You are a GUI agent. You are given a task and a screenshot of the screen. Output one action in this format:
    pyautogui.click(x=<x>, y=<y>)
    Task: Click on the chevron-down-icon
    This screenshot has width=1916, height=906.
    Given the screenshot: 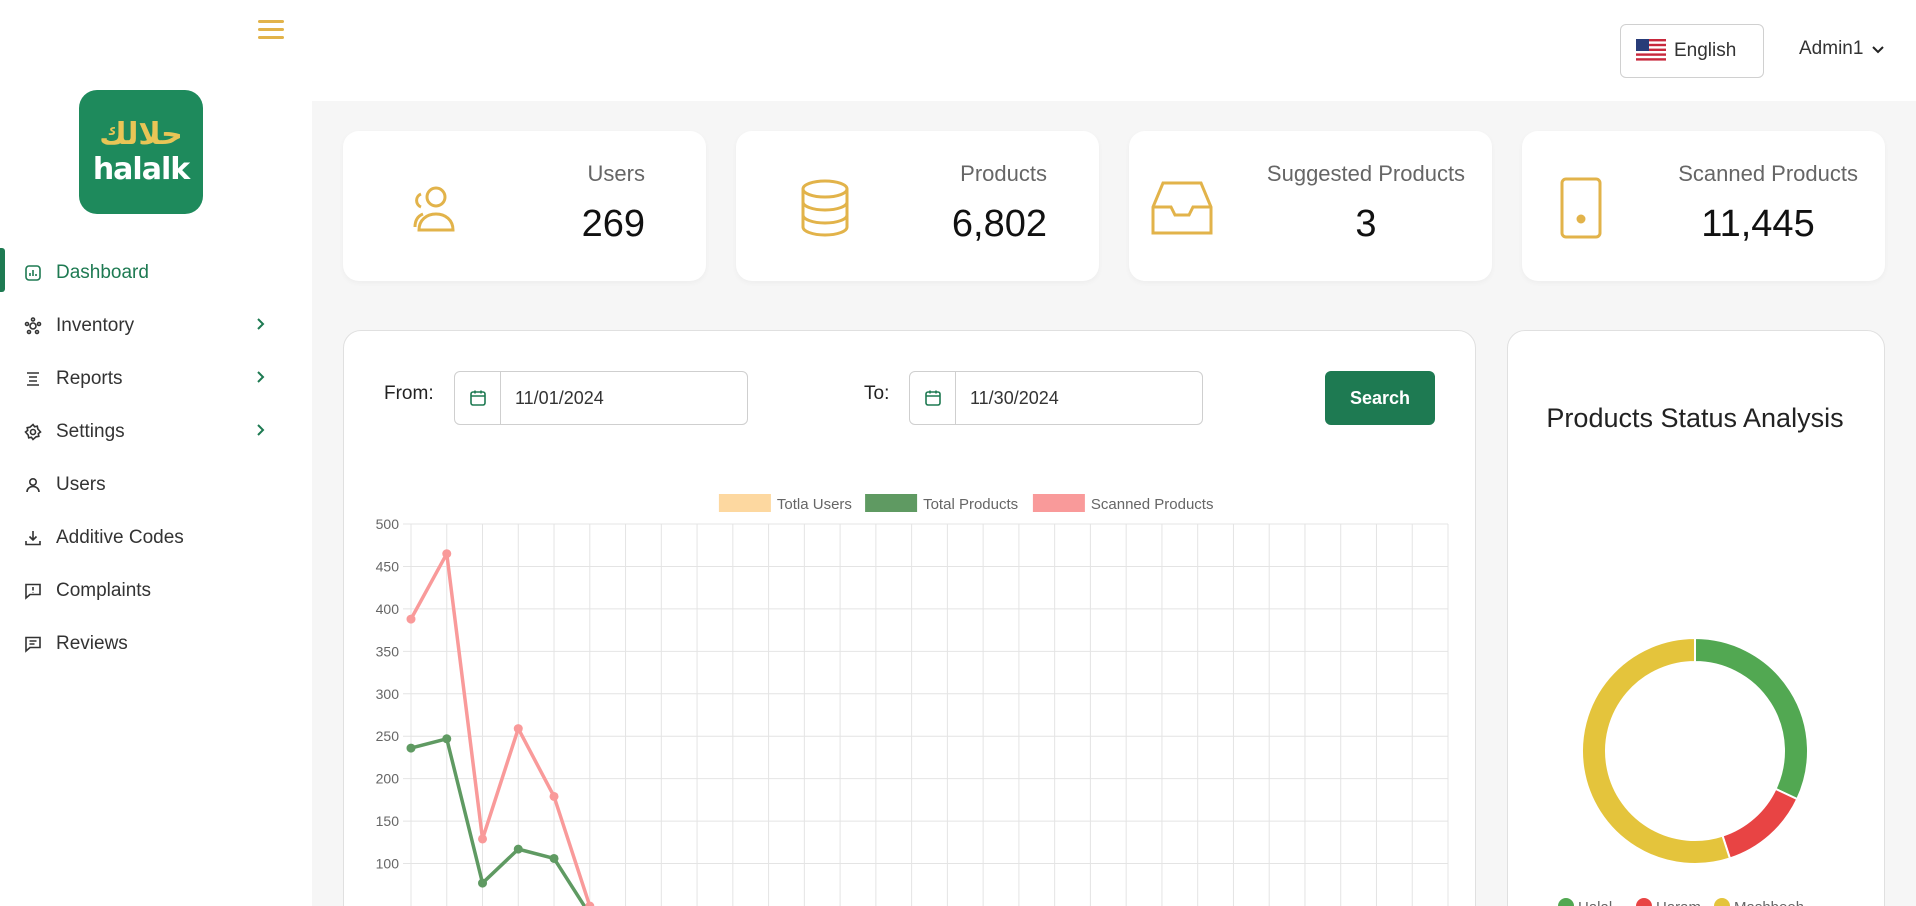 What is the action you would take?
    pyautogui.click(x=1878, y=50)
    